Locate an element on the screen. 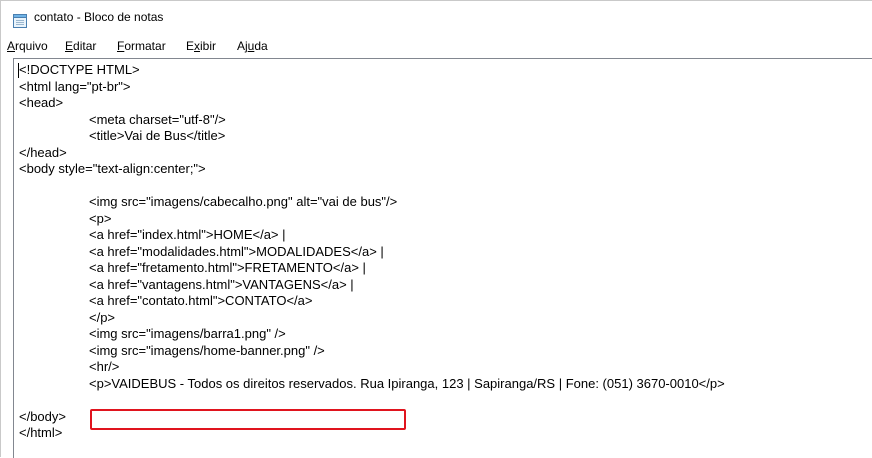 Image resolution: width=872 pixels, height=458 pixels. editor-line: <a href="contato.html">CONTATO</a> is located at coordinates (201, 300).